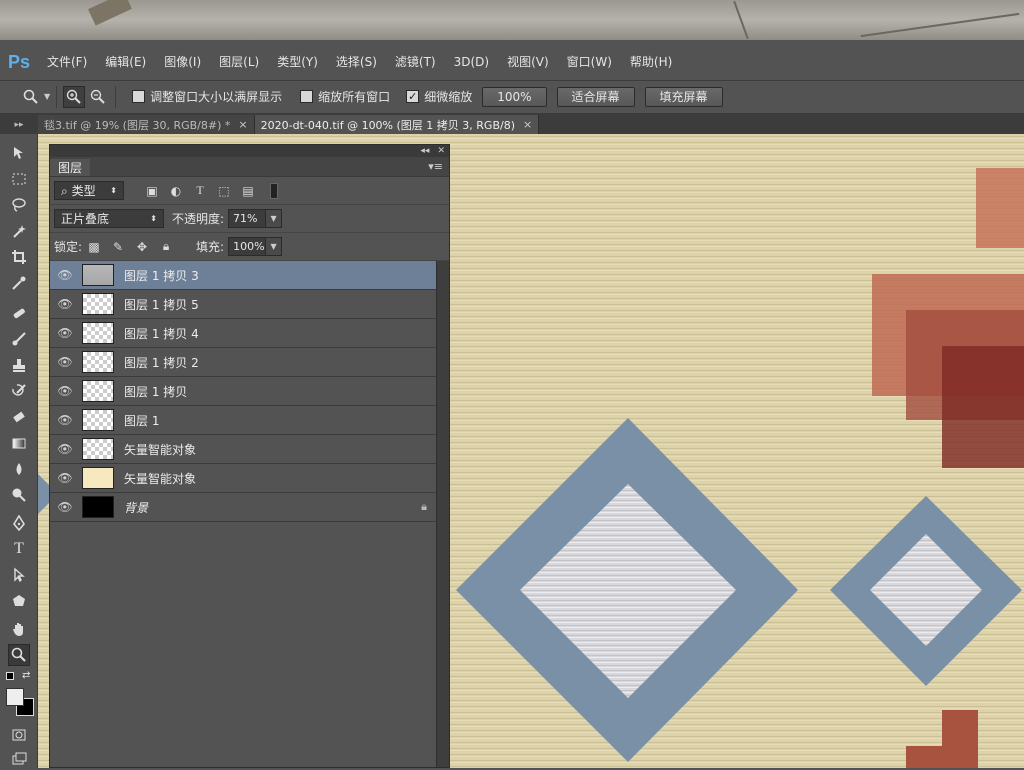  What do you see at coordinates (31, 97) in the screenshot?
I see `zoom-tool-preset-icon` at bounding box center [31, 97].